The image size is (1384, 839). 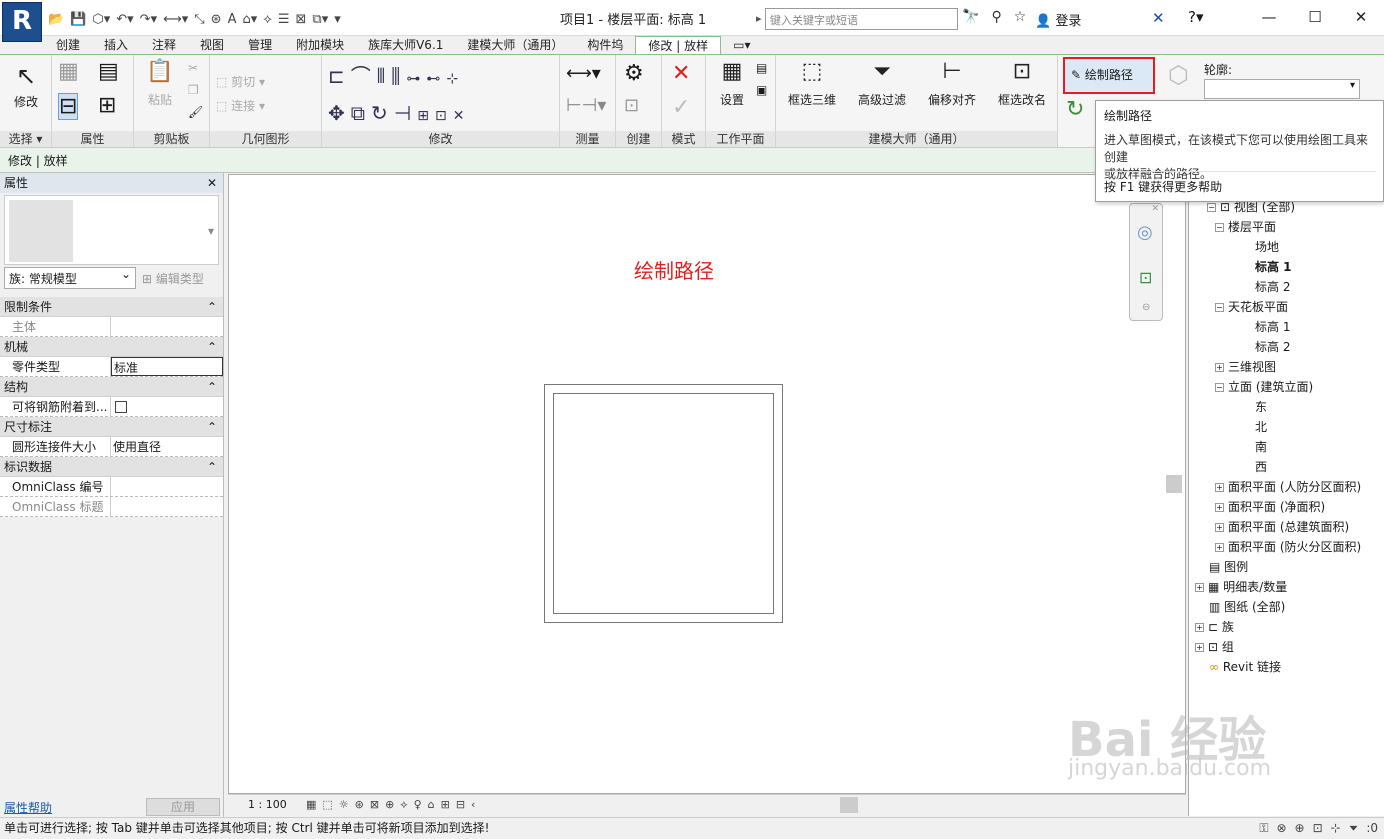 I want to click on type-selector: ▾, so click(x=111, y=230).